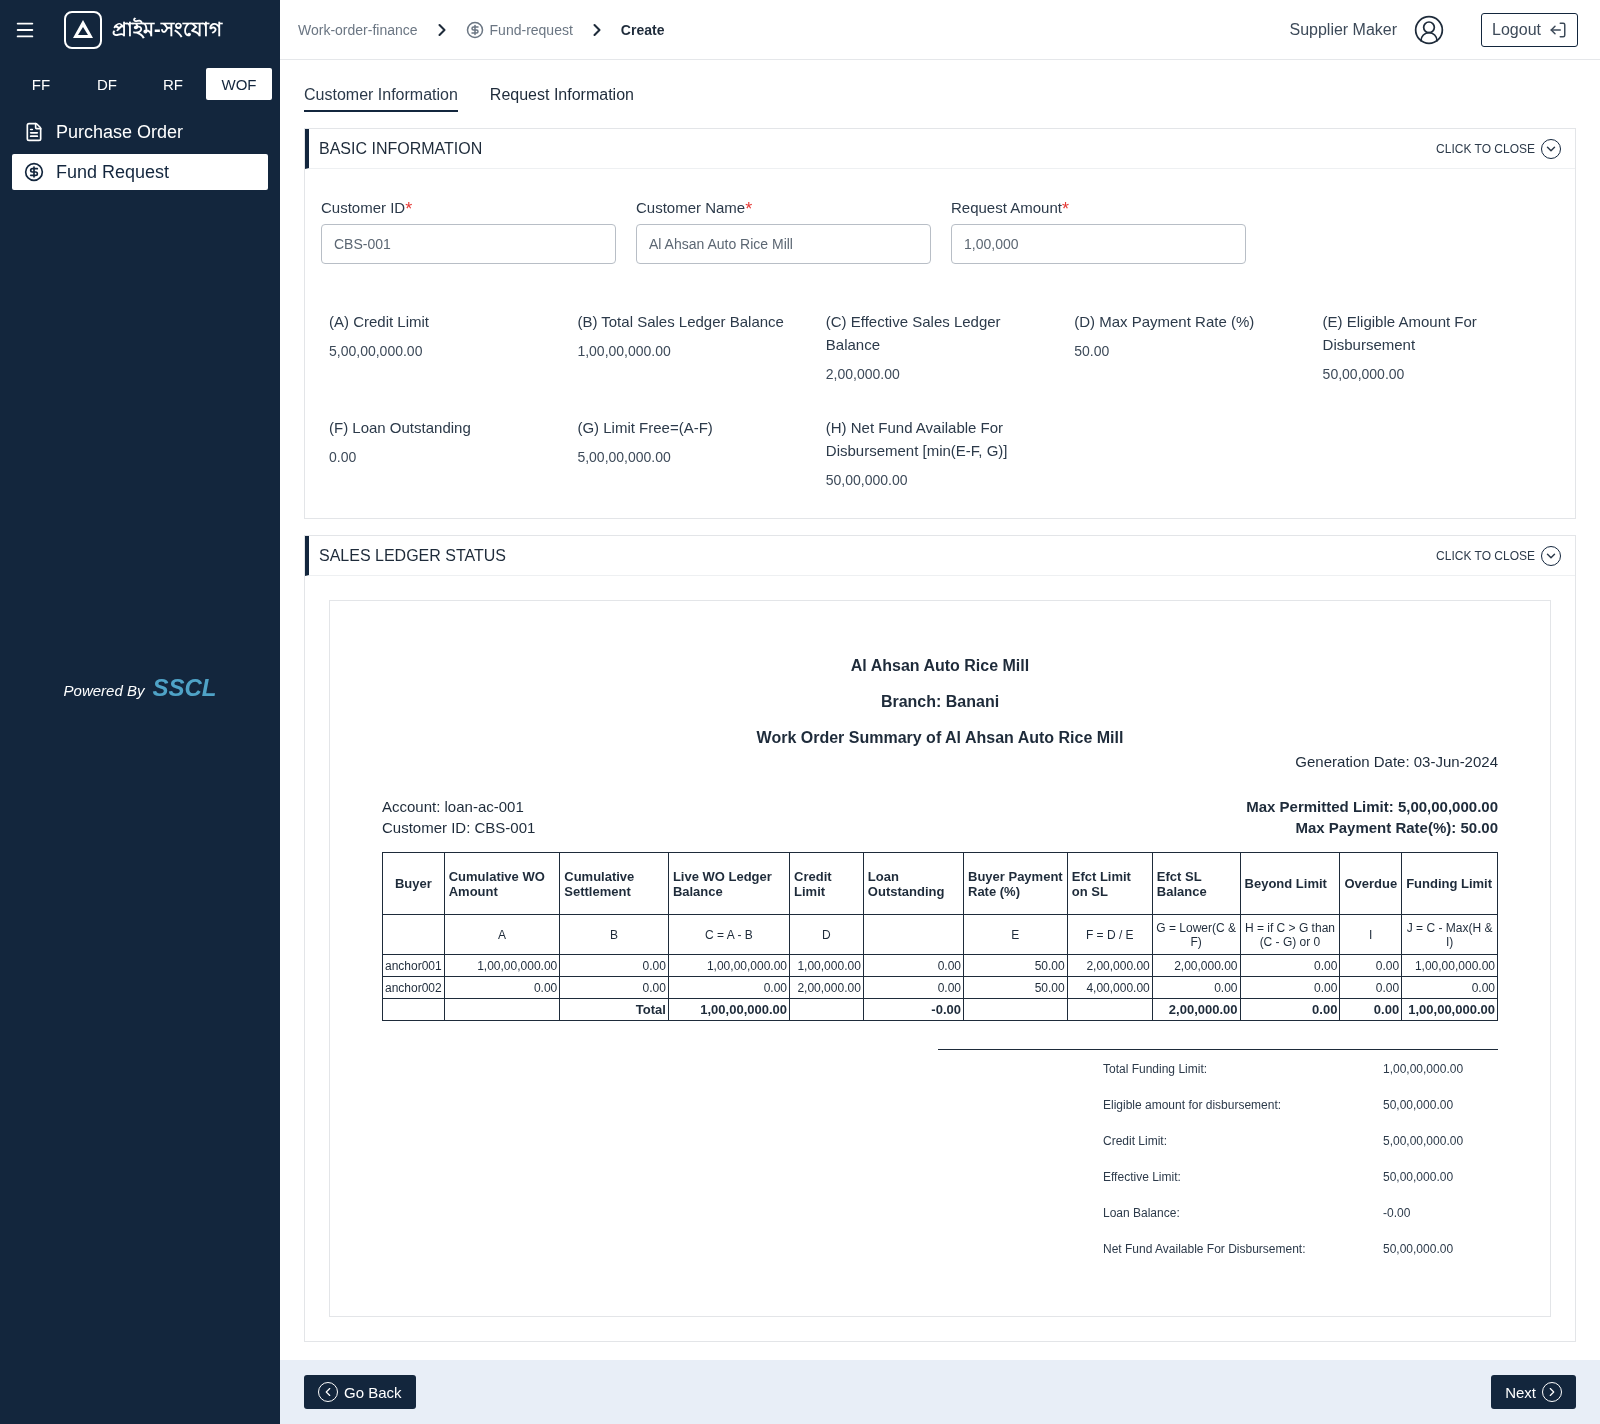 This screenshot has width=1600, height=1424. What do you see at coordinates (358, 29) in the screenshot?
I see `breadcrumb-link: Work-order-finance` at bounding box center [358, 29].